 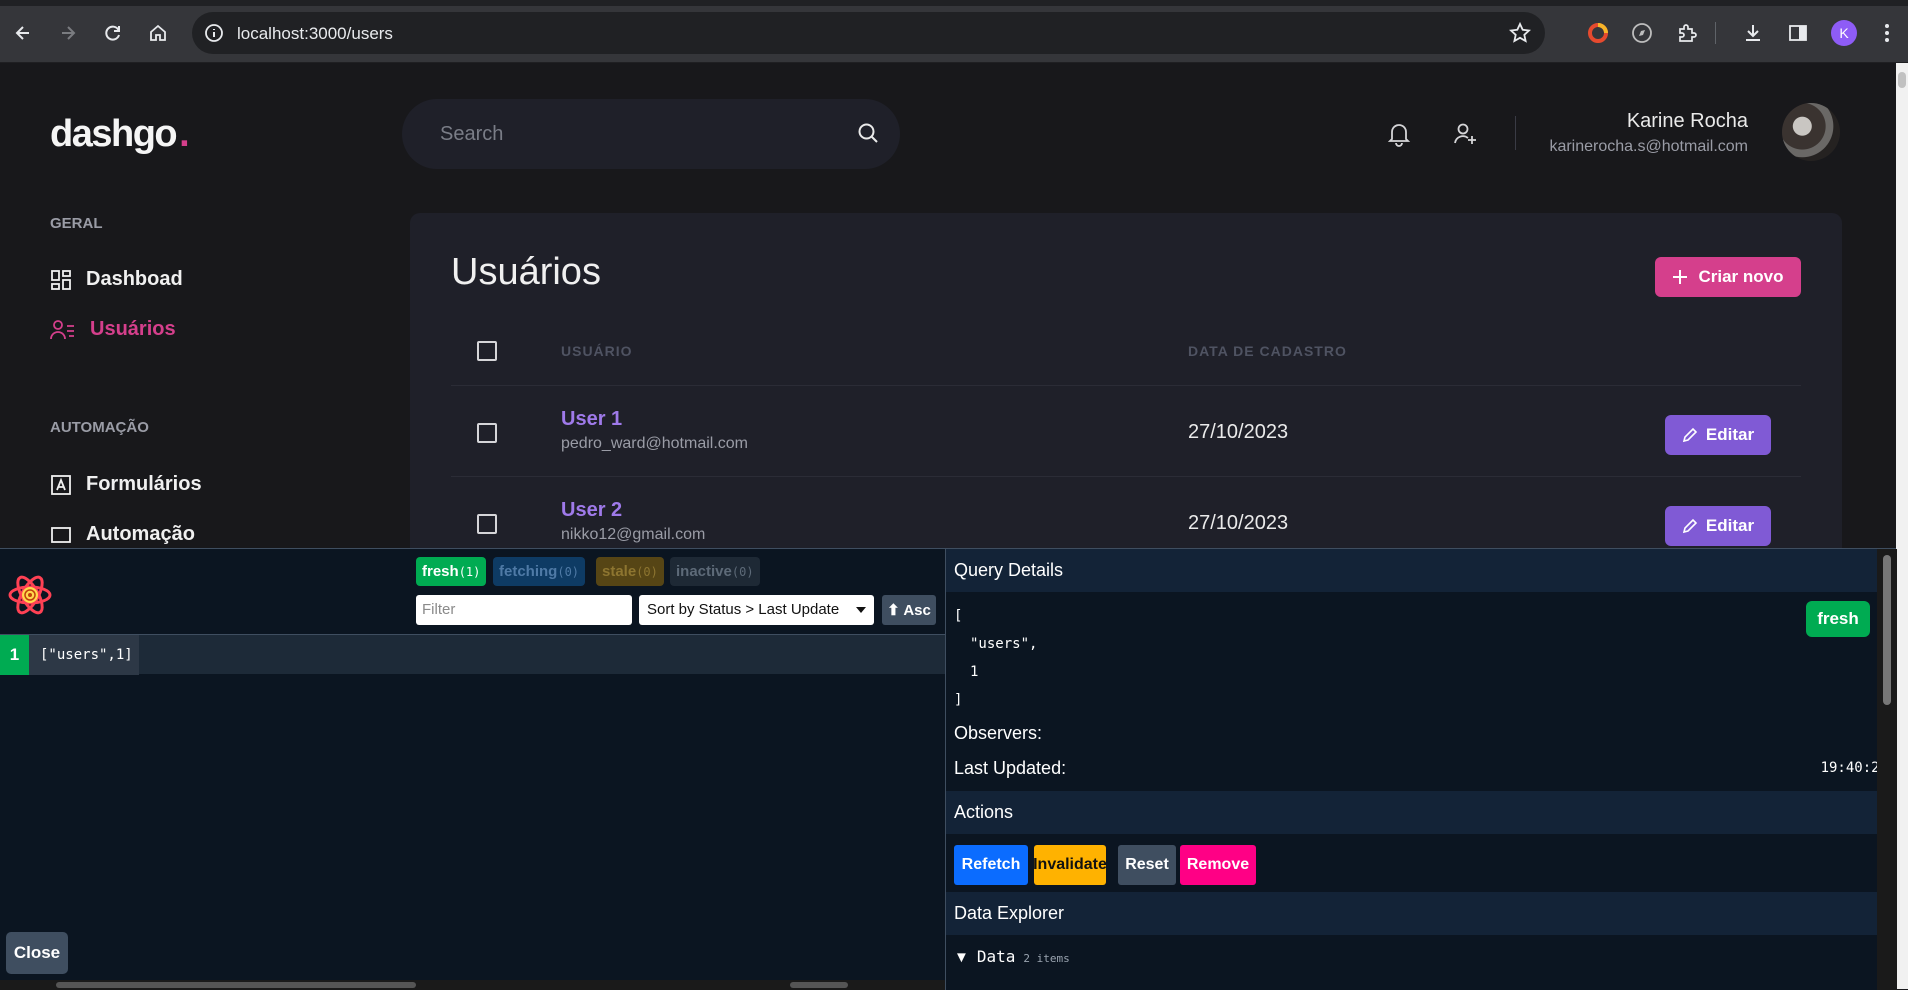 I want to click on refetch-button: Refetch, so click(x=991, y=865).